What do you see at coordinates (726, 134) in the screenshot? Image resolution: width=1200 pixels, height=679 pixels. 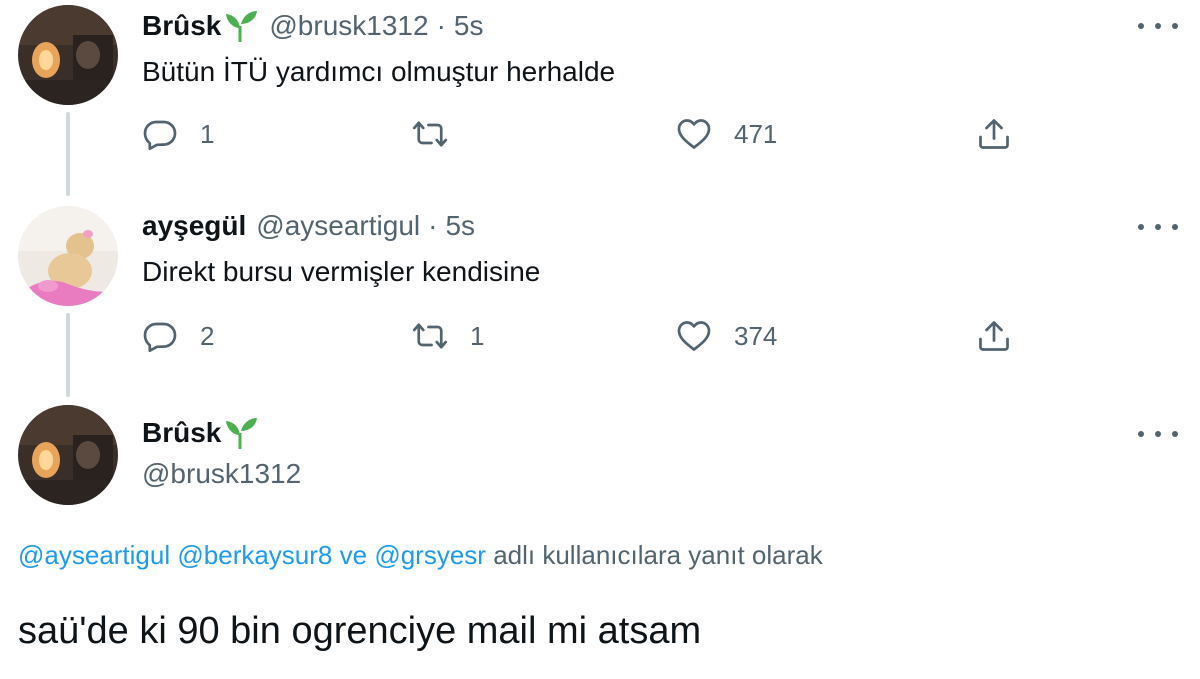 I see `like-button: 471` at bounding box center [726, 134].